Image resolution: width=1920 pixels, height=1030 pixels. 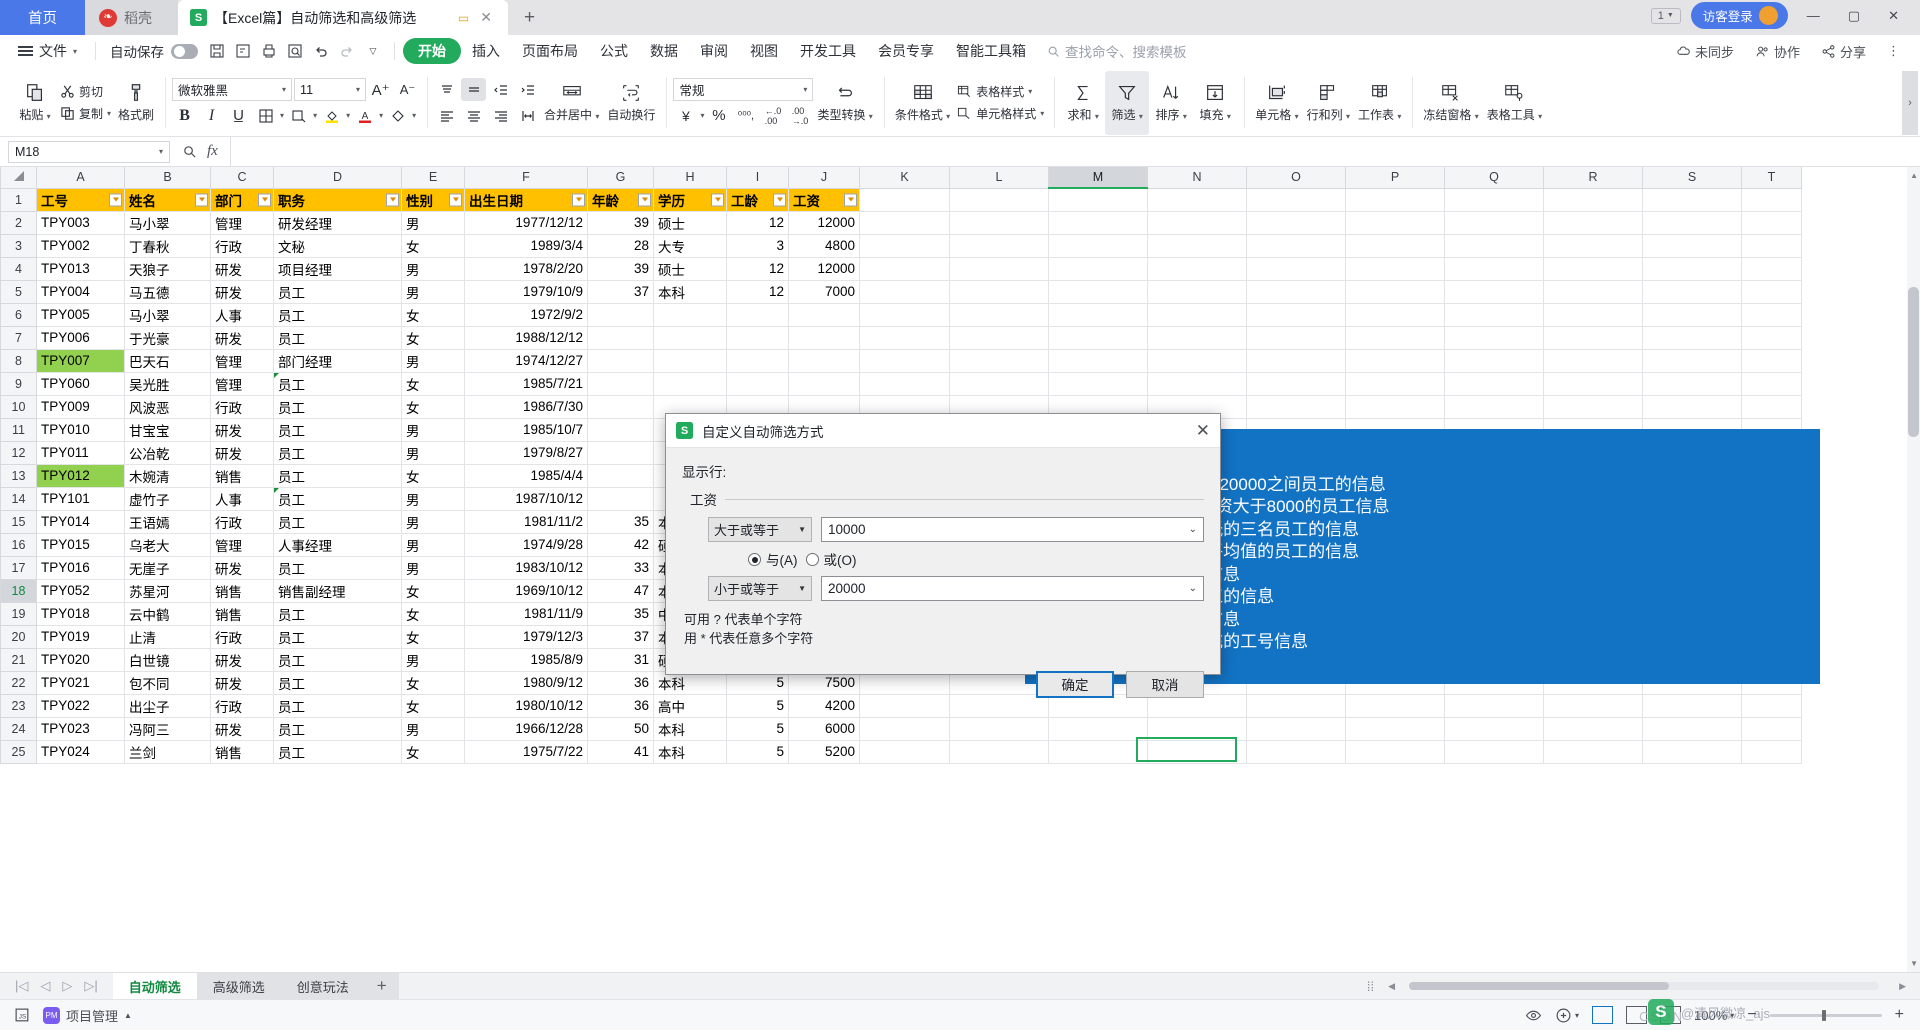 What do you see at coordinates (337, 544) in the screenshot?
I see `cell-D16: 人事经理` at bounding box center [337, 544].